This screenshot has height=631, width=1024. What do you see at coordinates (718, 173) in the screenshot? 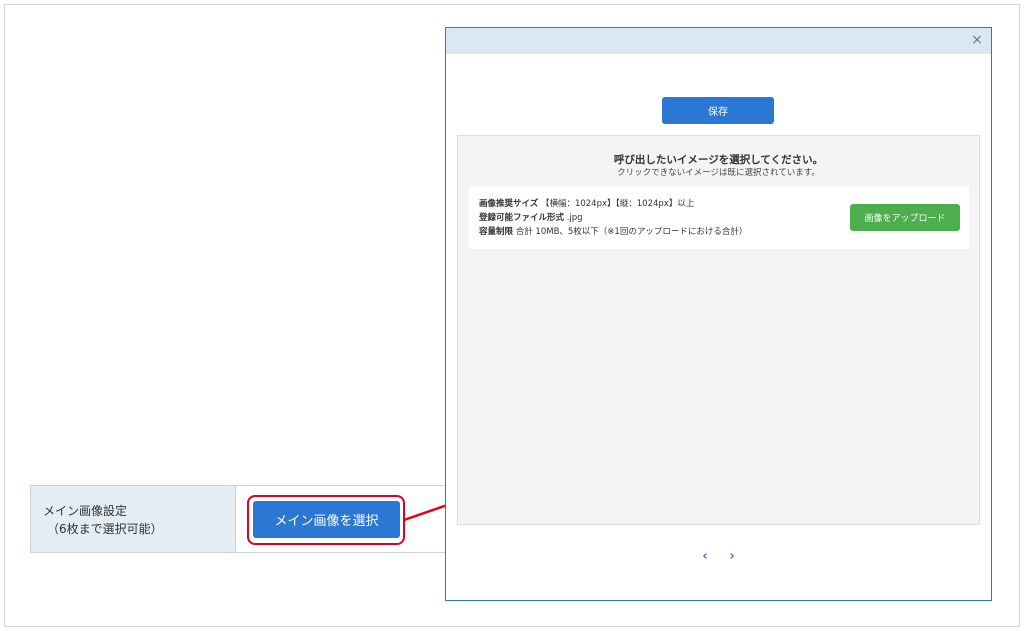
I see `panel-subtitle: クリックできないイメージは既に選択されています。` at bounding box center [718, 173].